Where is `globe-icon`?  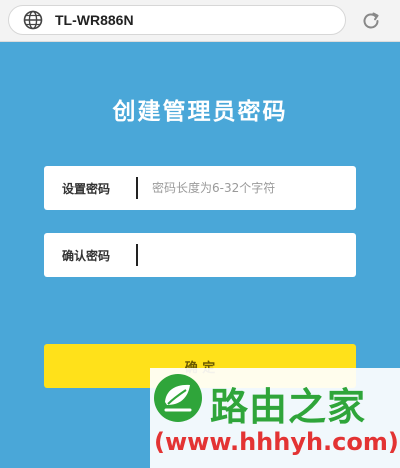 globe-icon is located at coordinates (33, 20).